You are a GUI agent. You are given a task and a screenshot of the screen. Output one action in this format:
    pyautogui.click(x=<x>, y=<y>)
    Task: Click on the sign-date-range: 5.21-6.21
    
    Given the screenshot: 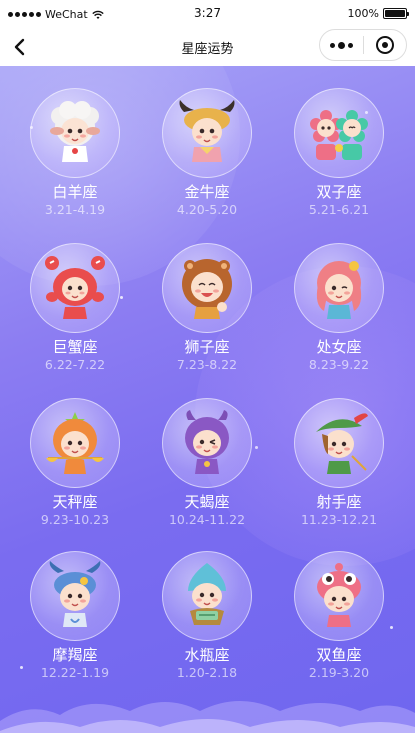 What is the action you would take?
    pyautogui.click(x=339, y=209)
    